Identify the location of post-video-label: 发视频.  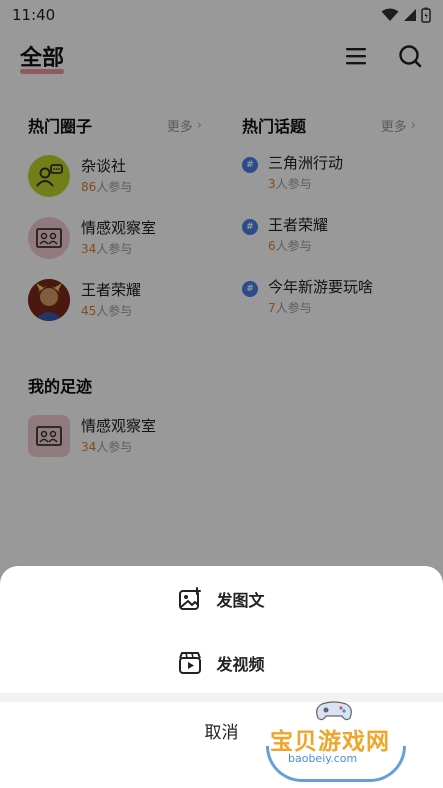
(240, 664).